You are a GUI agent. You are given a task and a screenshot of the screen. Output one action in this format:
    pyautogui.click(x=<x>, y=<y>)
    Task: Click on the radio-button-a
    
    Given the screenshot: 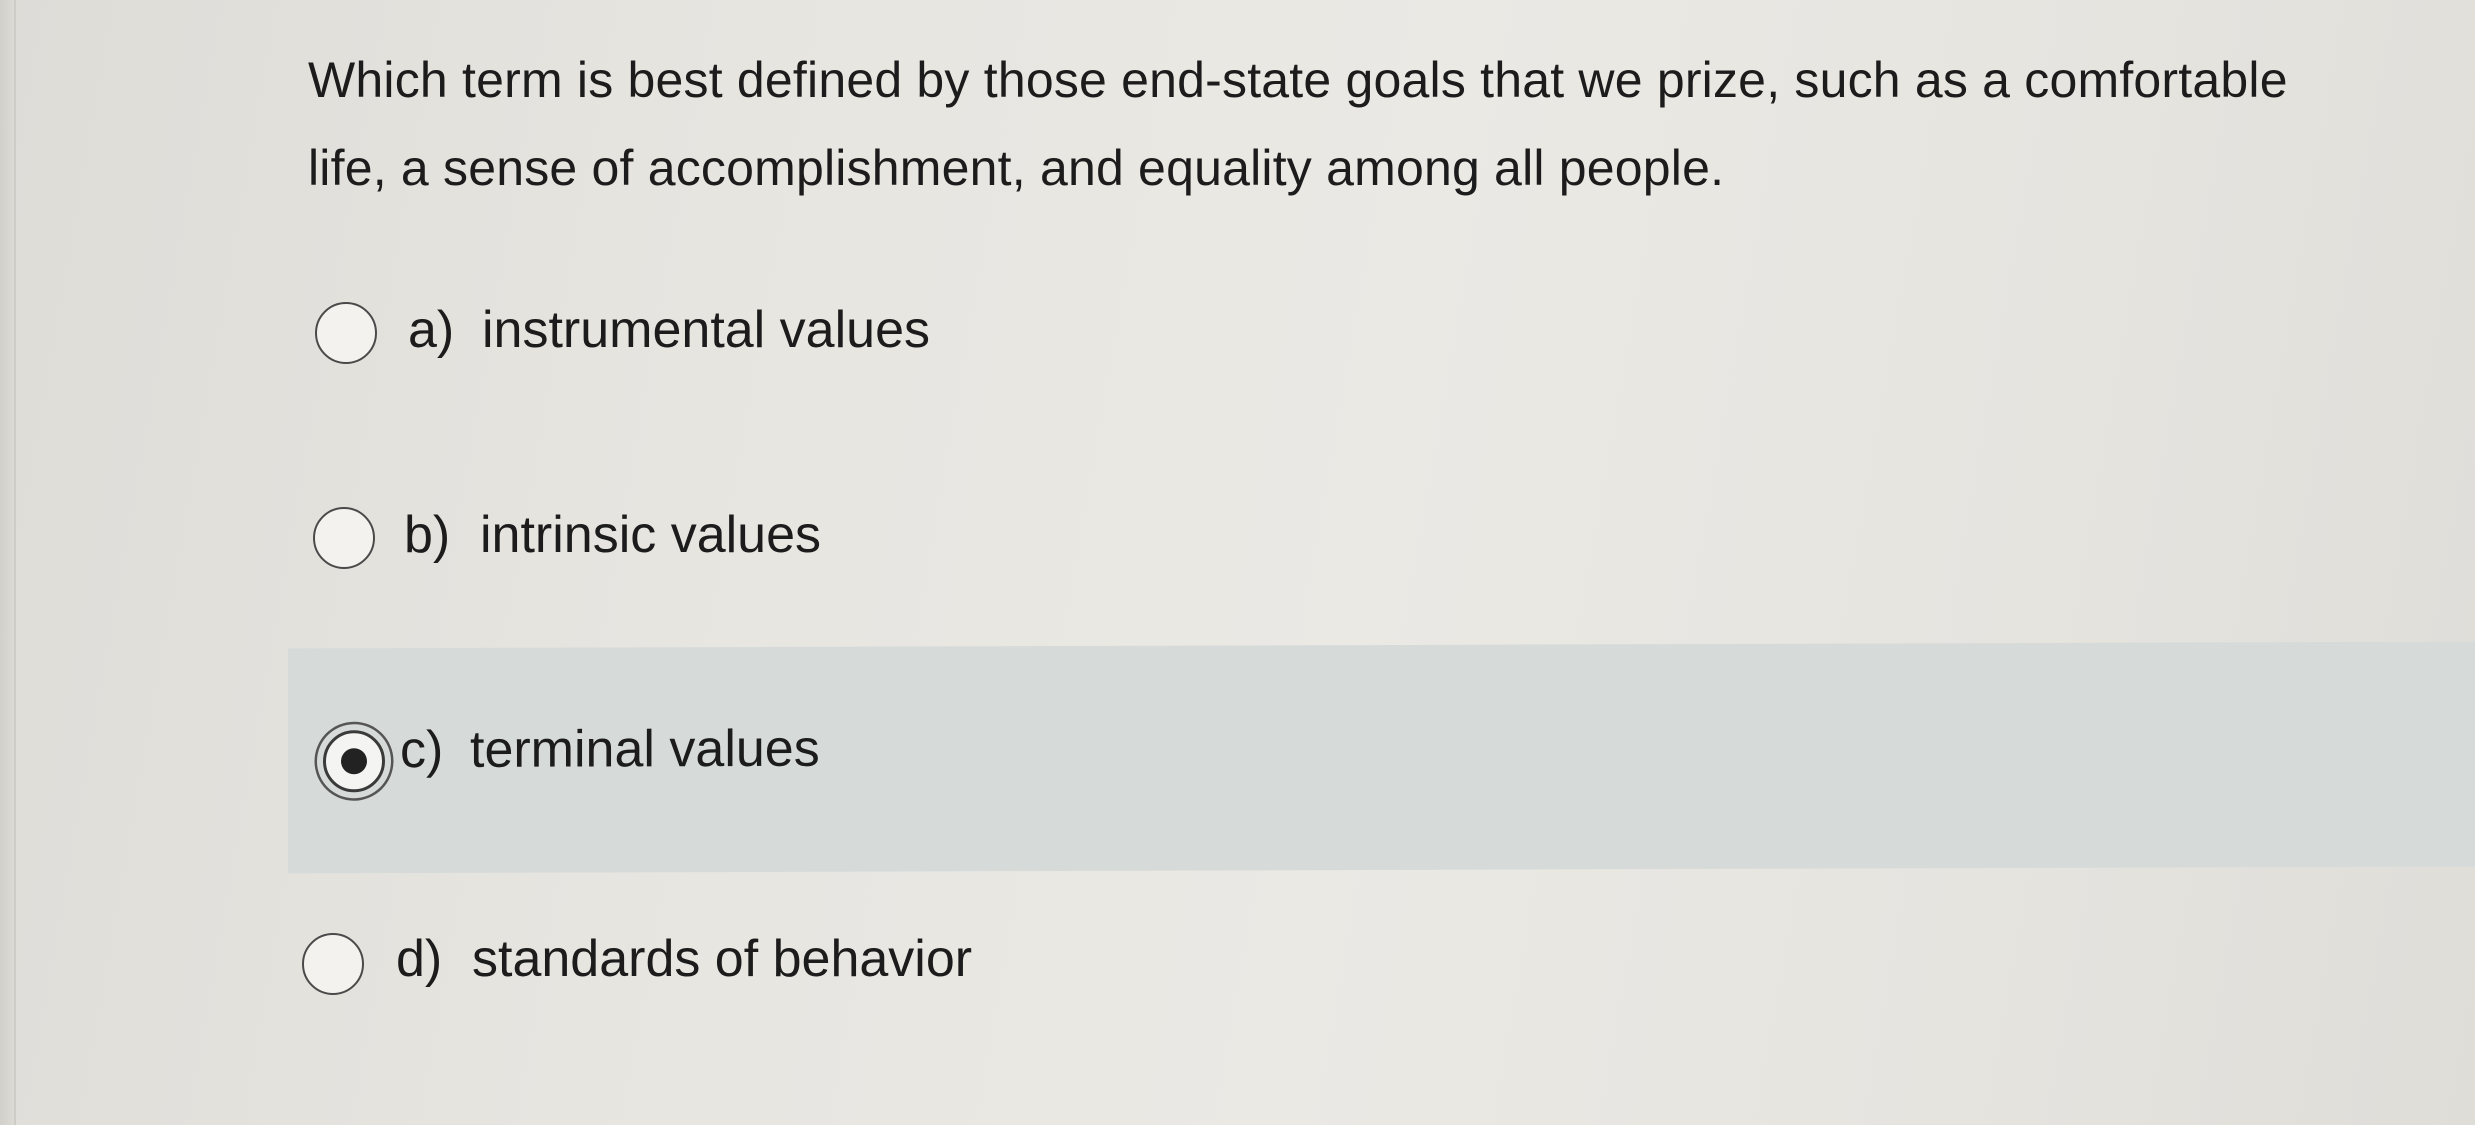 What is the action you would take?
    pyautogui.click(x=346, y=333)
    